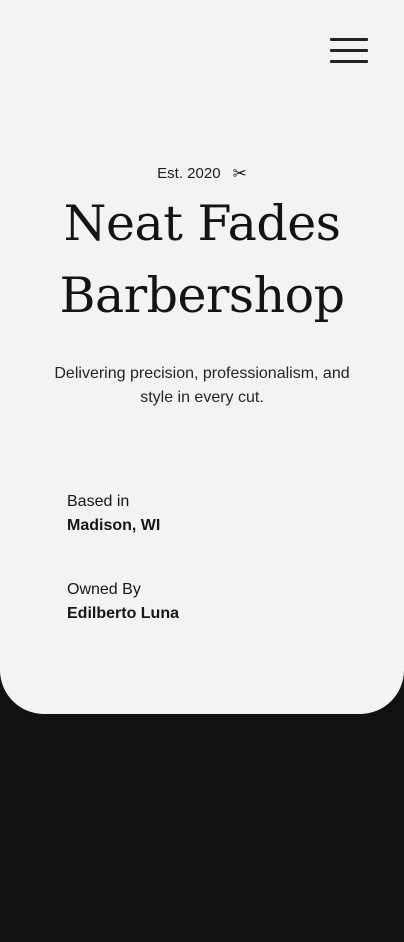 The height and width of the screenshot is (942, 404). What do you see at coordinates (123, 602) in the screenshot?
I see `owner-block: Owned By Edilberto Luna` at bounding box center [123, 602].